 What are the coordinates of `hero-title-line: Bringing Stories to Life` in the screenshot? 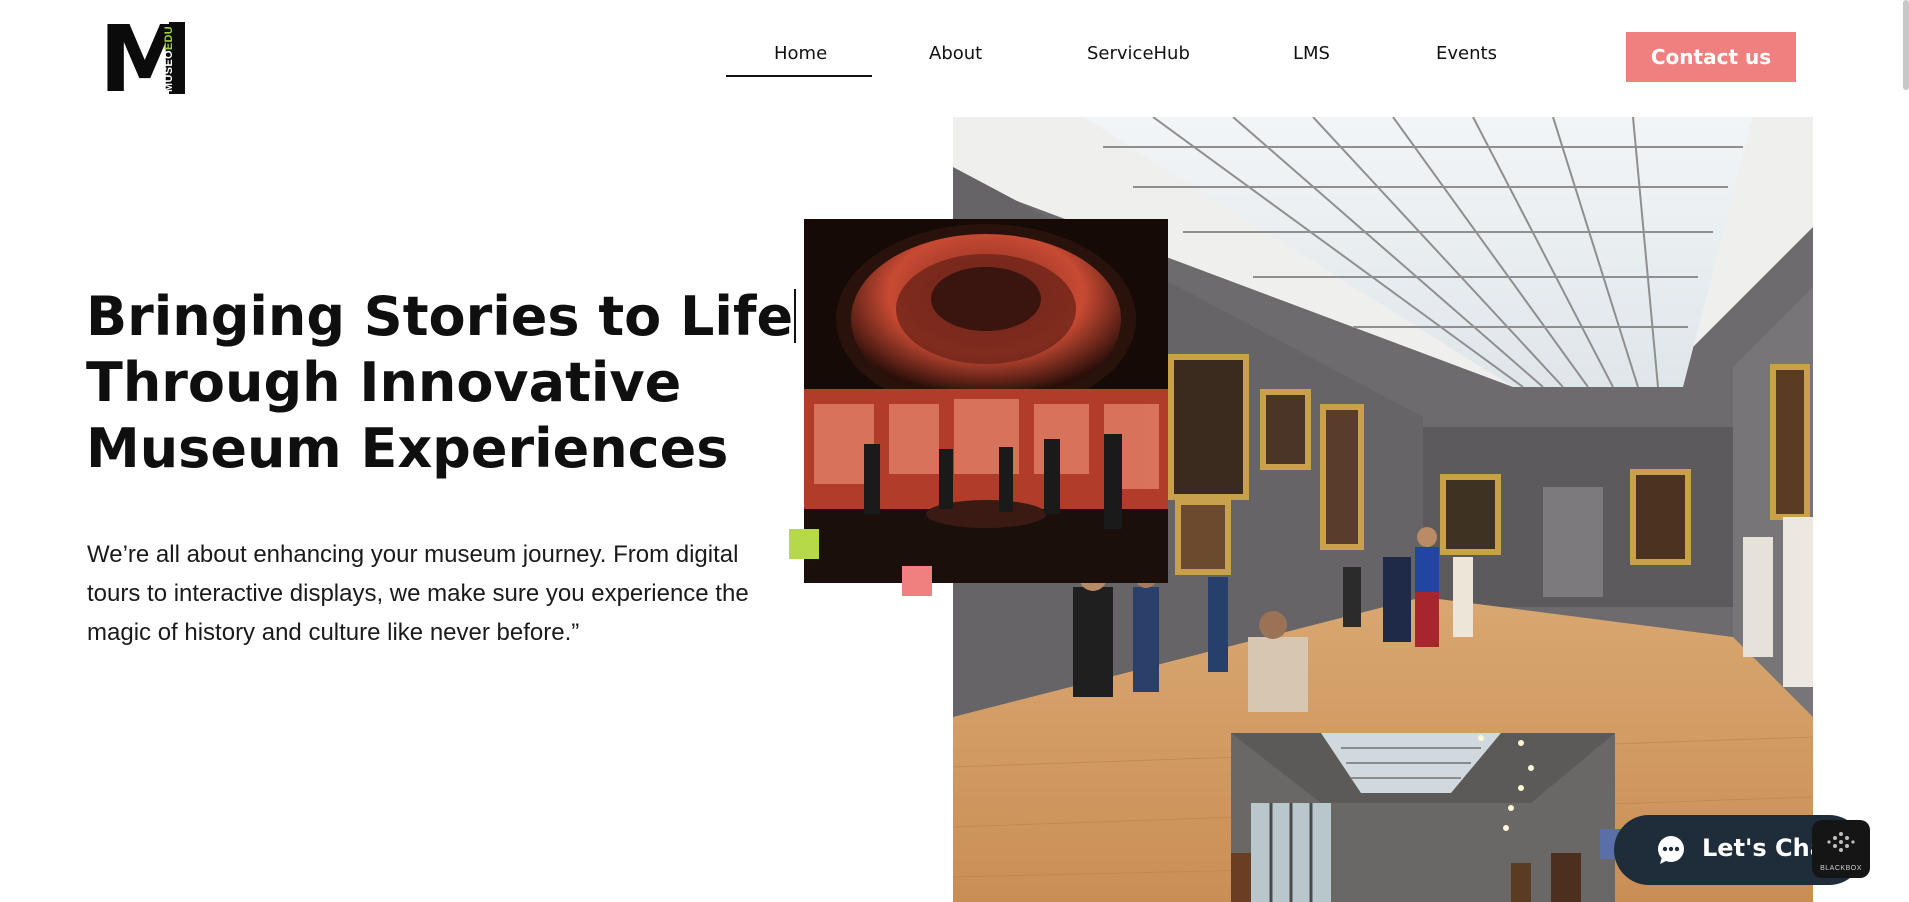 It's located at (441, 317).